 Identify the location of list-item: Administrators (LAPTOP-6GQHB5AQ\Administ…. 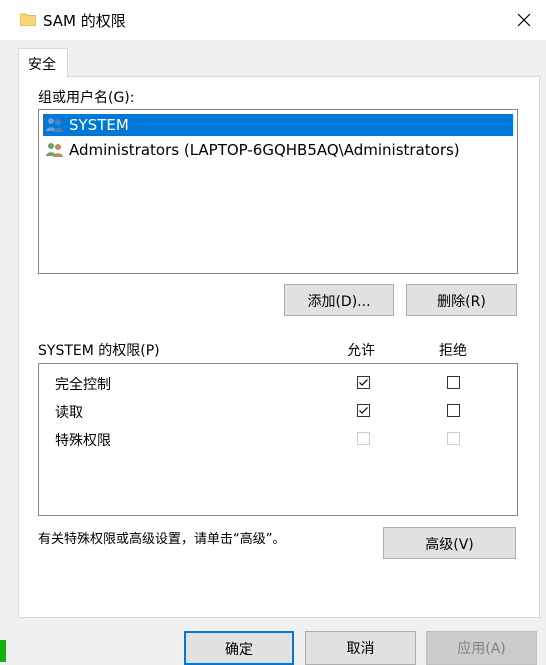
(278, 150).